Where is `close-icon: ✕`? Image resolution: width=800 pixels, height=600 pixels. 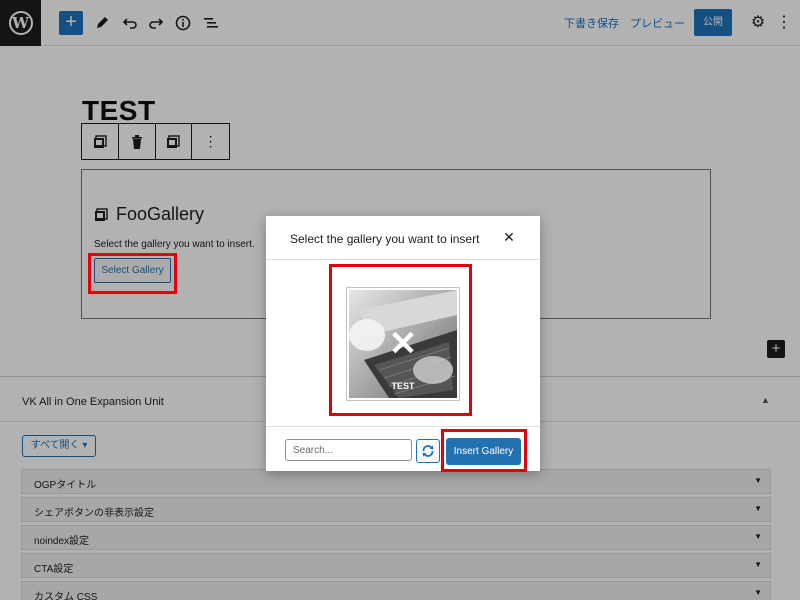 close-icon: ✕ is located at coordinates (509, 237).